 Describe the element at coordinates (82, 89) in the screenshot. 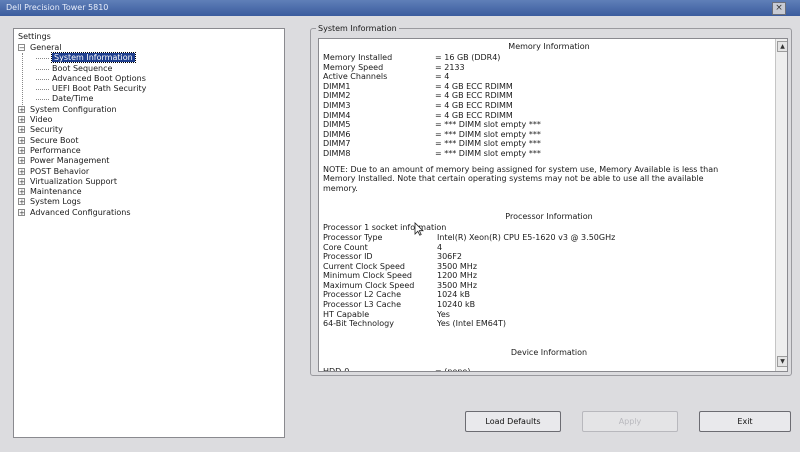

I see `tree-item: UEFI Boot Path Security` at that location.